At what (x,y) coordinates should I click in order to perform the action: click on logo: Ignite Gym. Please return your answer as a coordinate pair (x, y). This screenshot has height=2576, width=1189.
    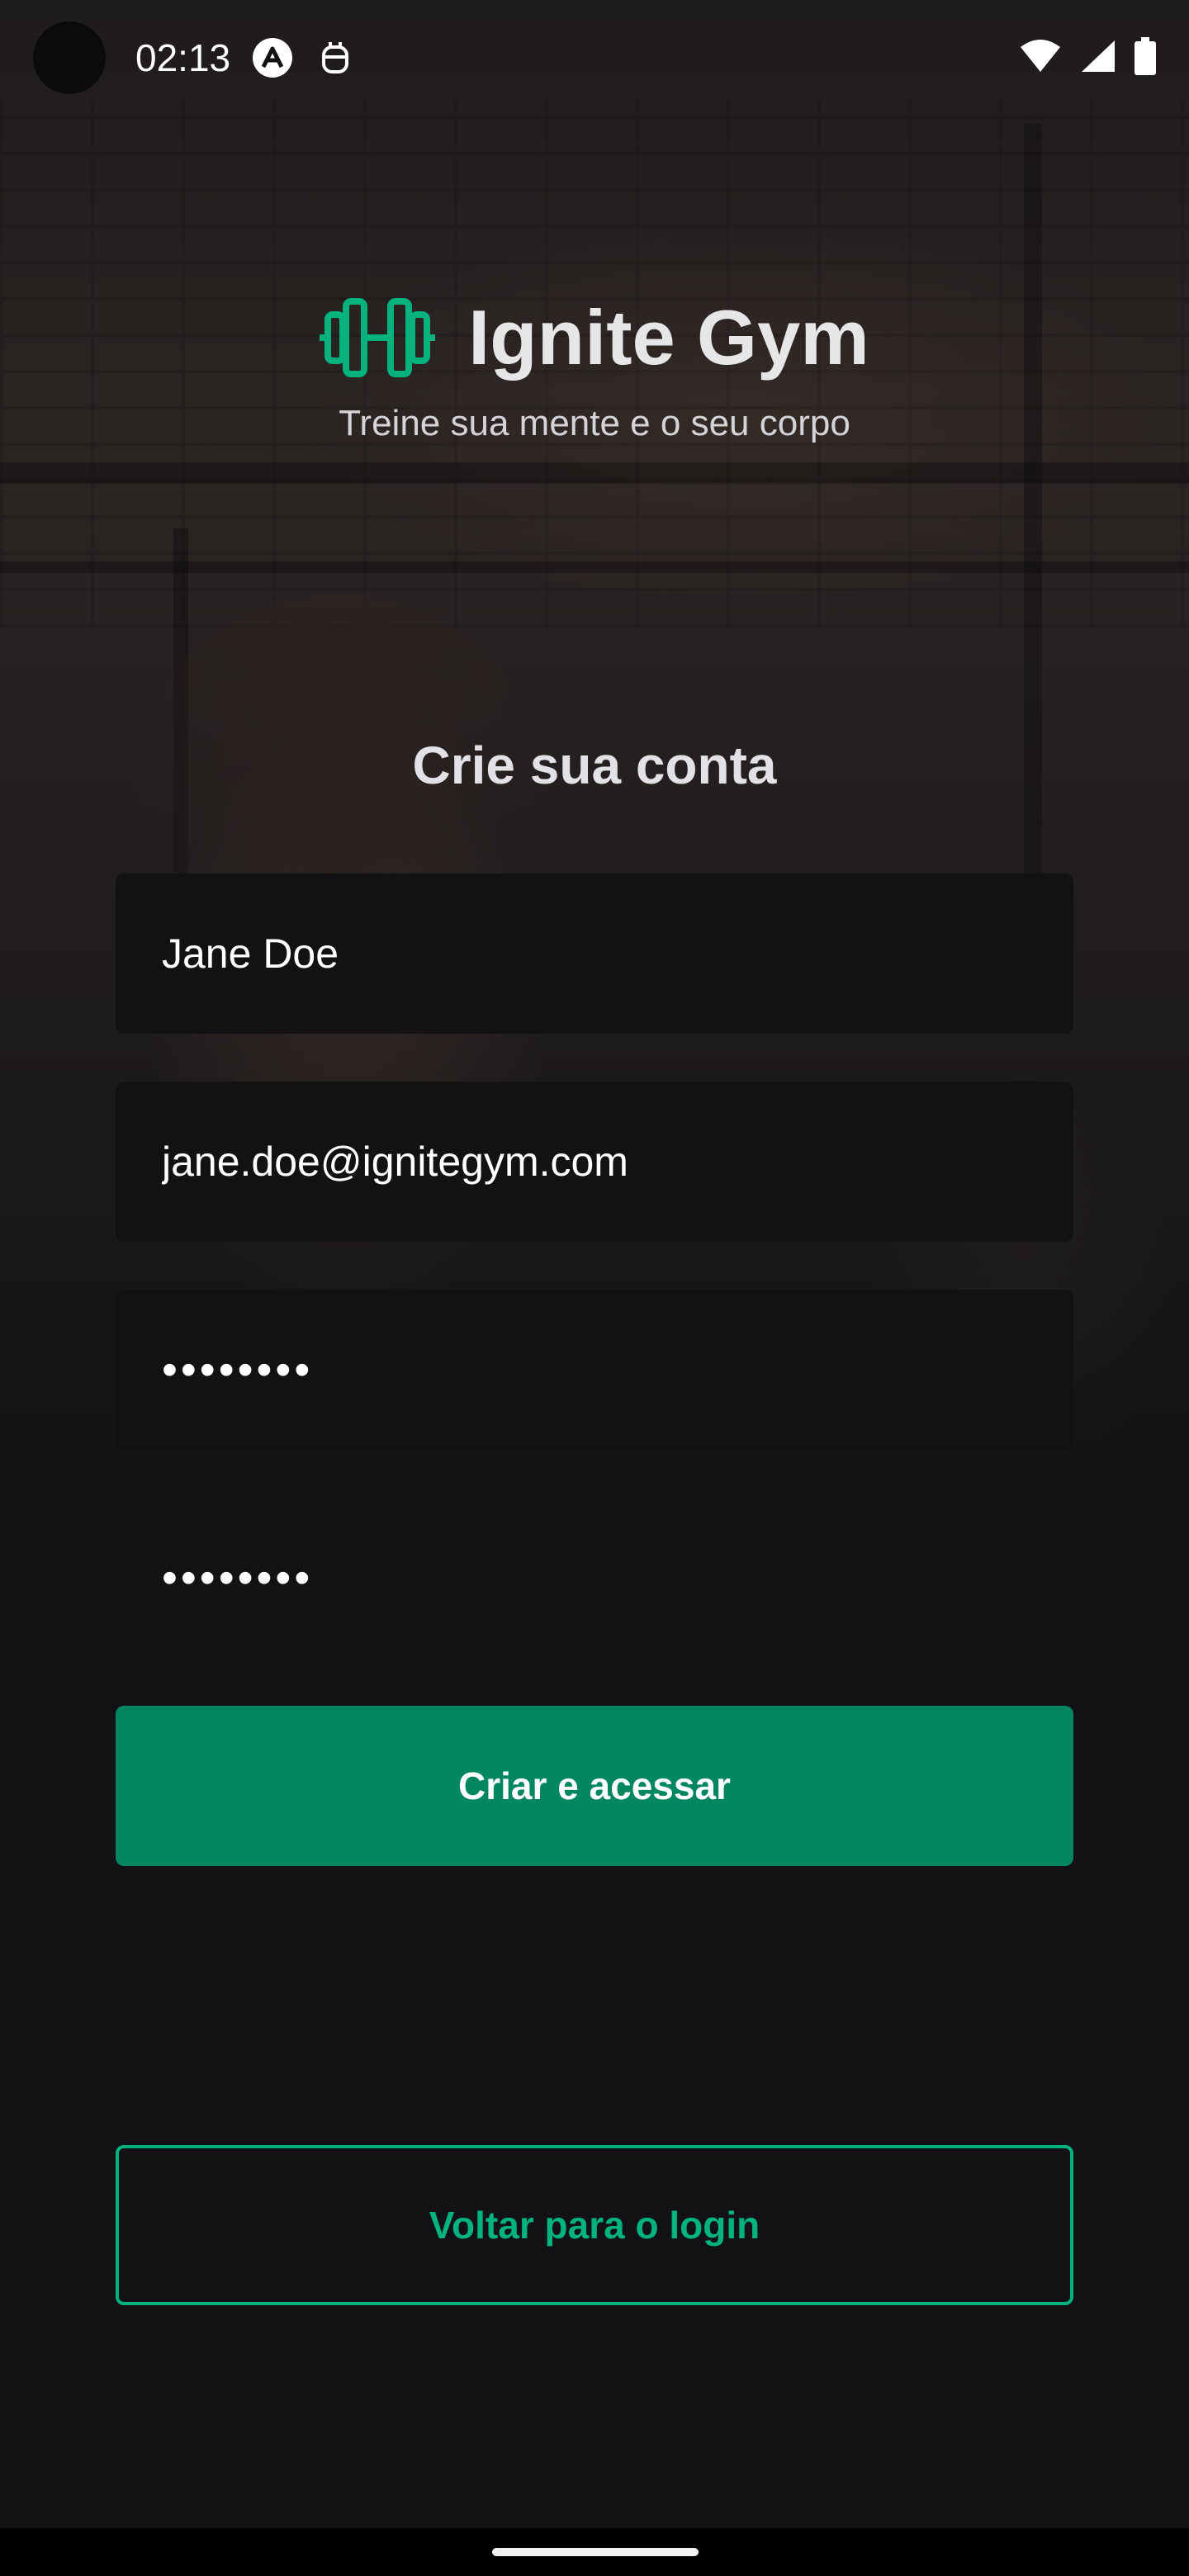
    Looking at the image, I should click on (594, 337).